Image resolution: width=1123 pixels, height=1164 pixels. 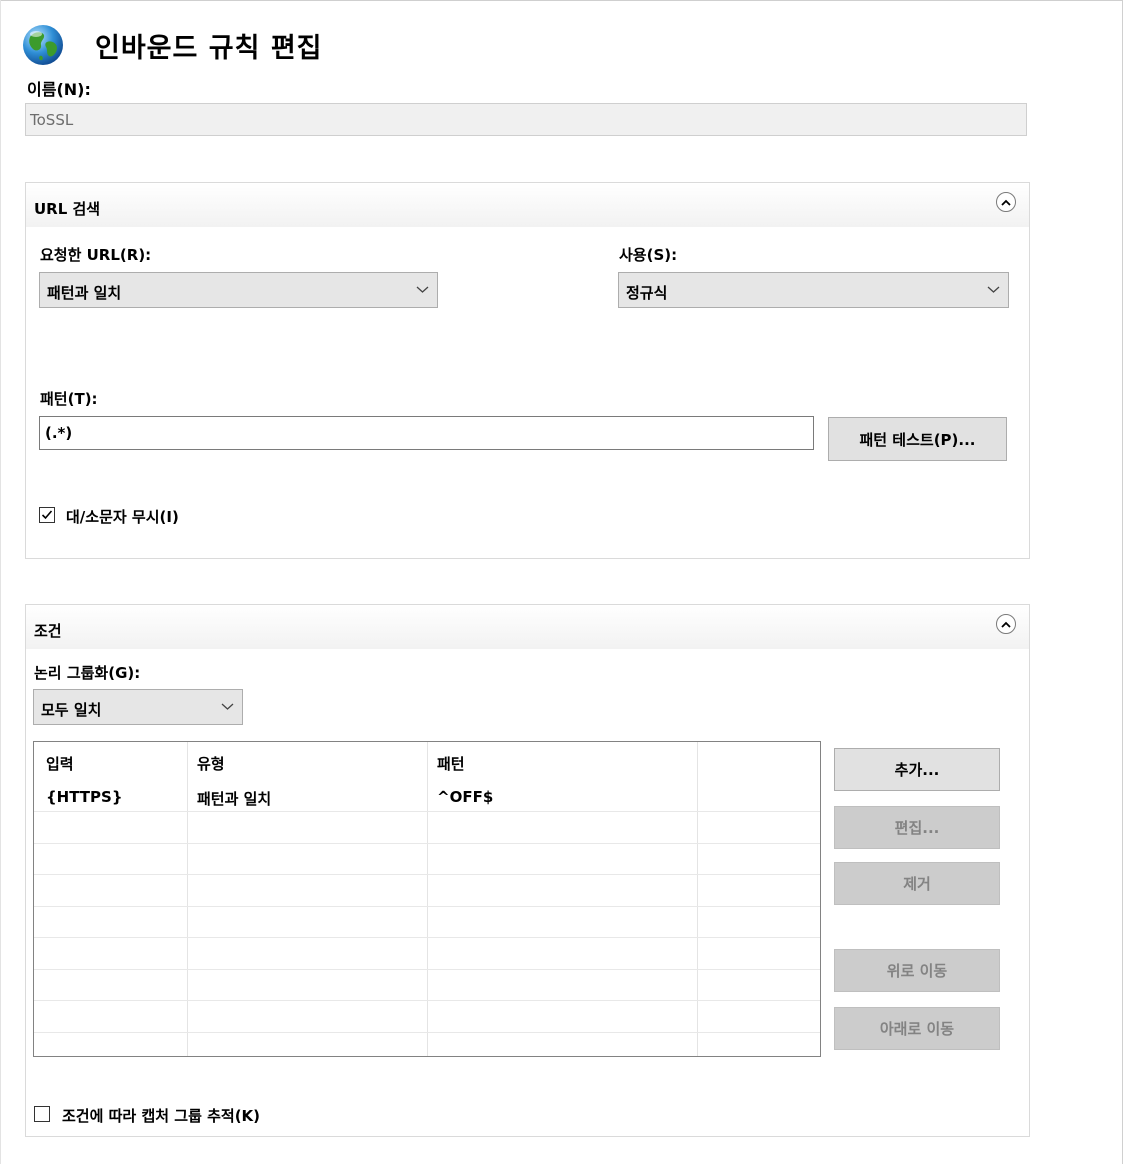 What do you see at coordinates (161, 1116) in the screenshot?
I see `track-capture-groups-label: 조건에 따라 캡처 그룹 추적(K)` at bounding box center [161, 1116].